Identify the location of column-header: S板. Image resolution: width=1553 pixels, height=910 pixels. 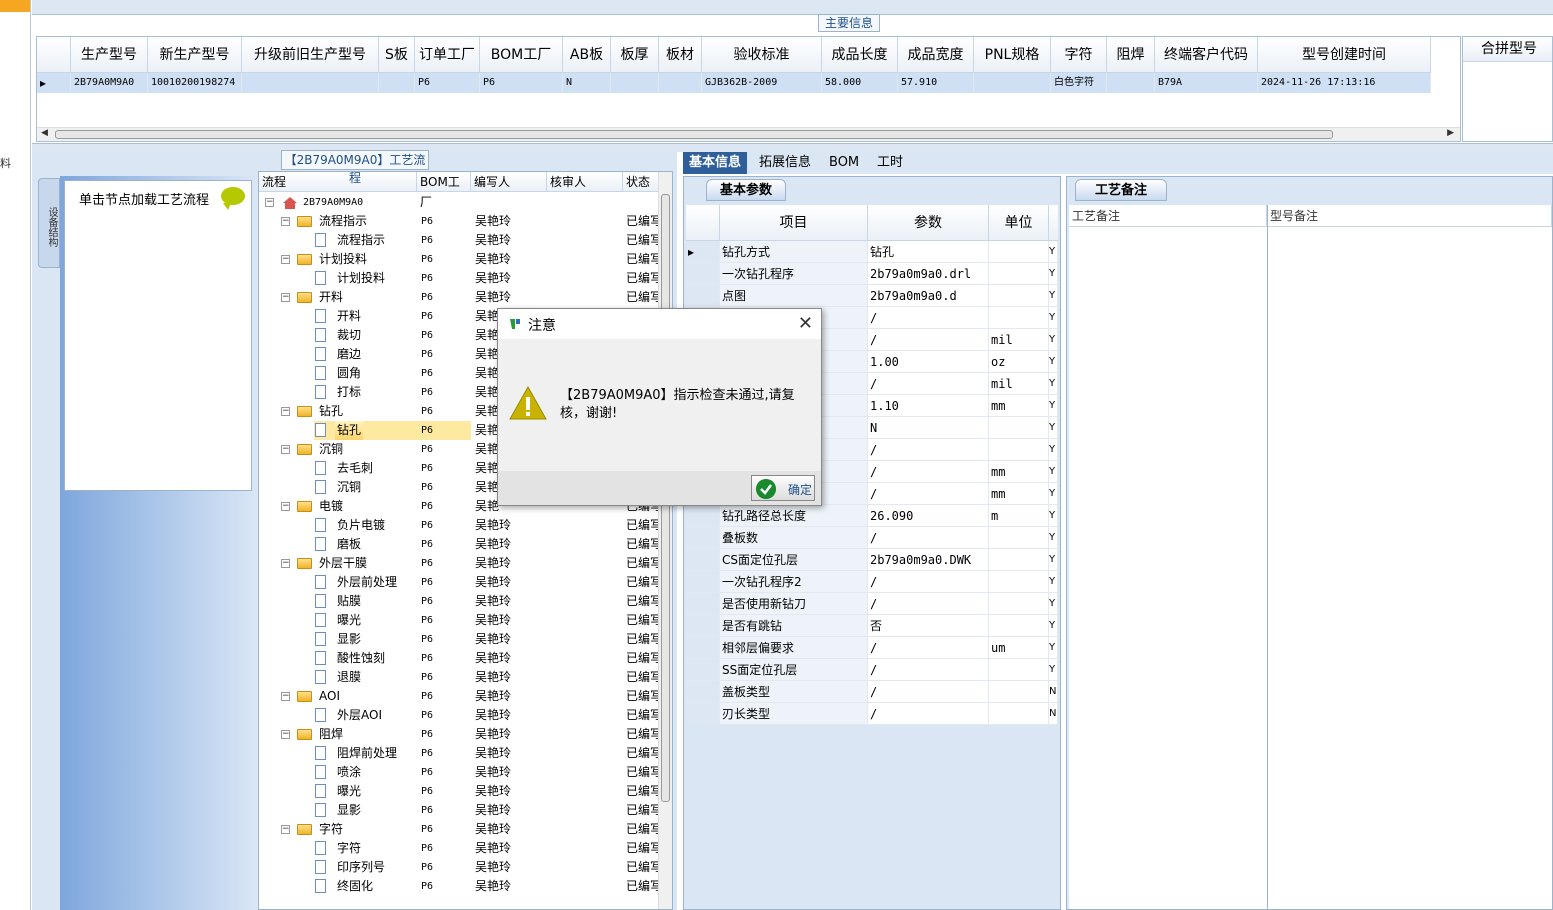
(397, 55).